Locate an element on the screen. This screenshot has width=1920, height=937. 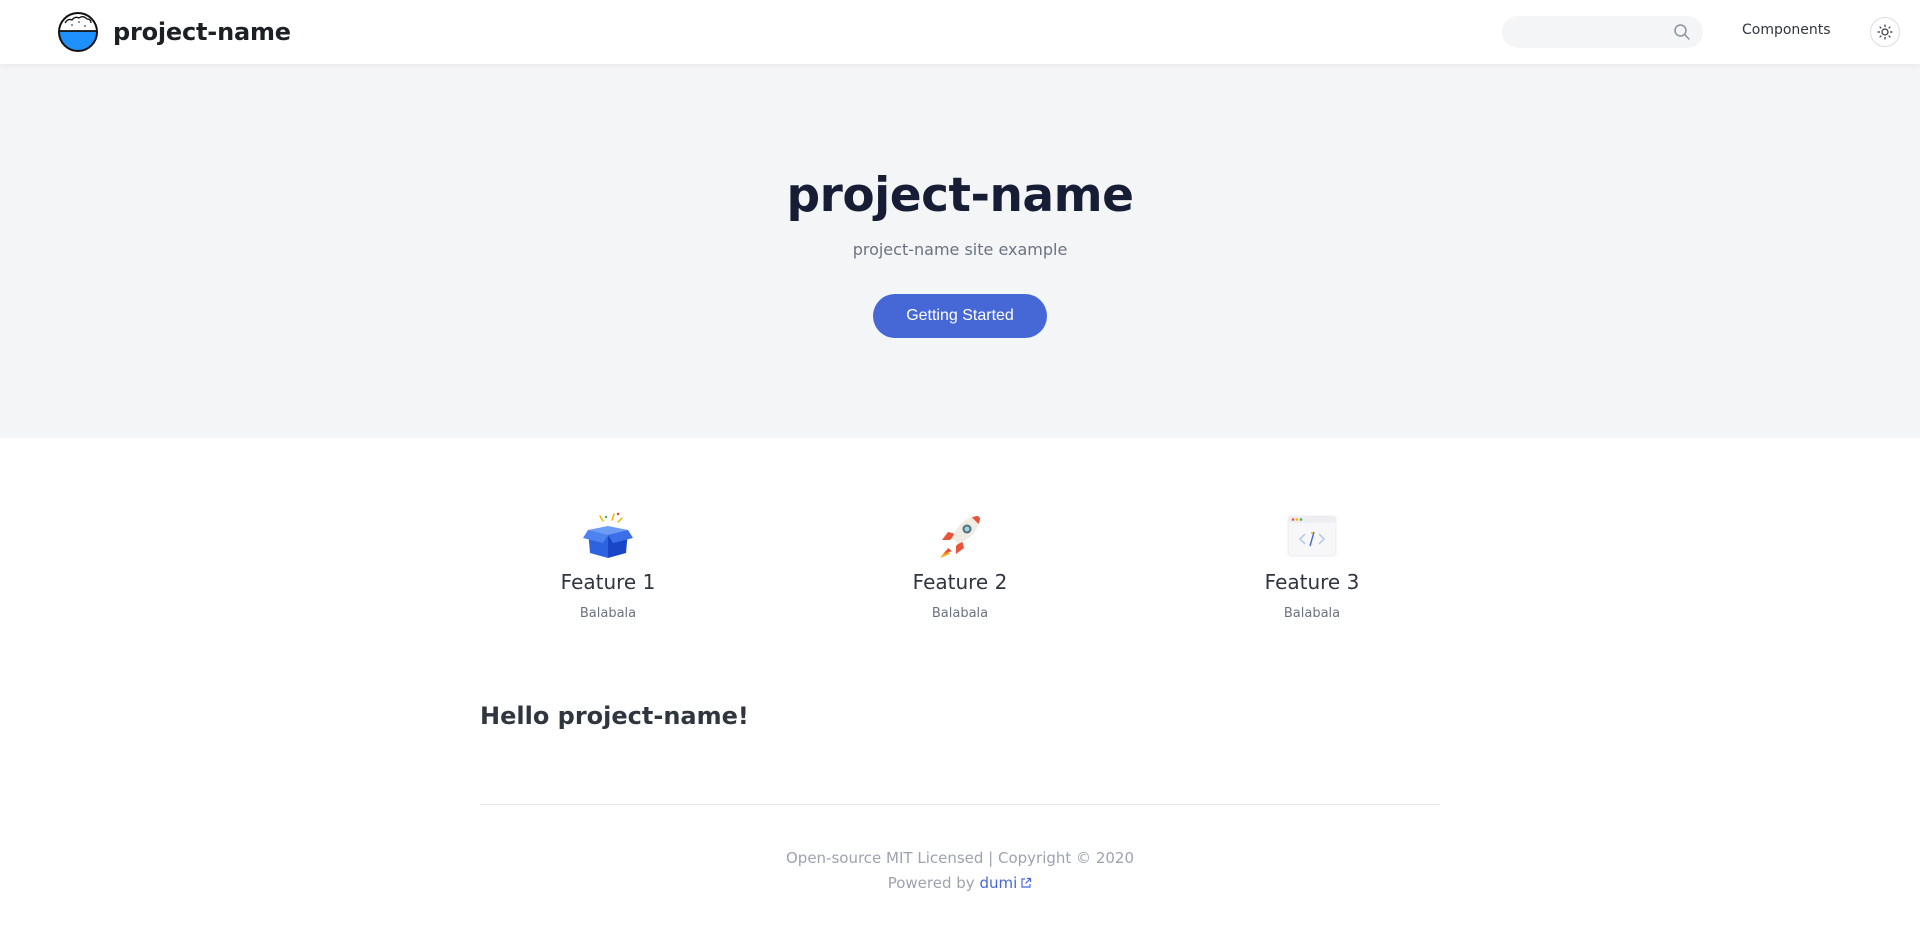
rocket-icon is located at coordinates (960, 537).